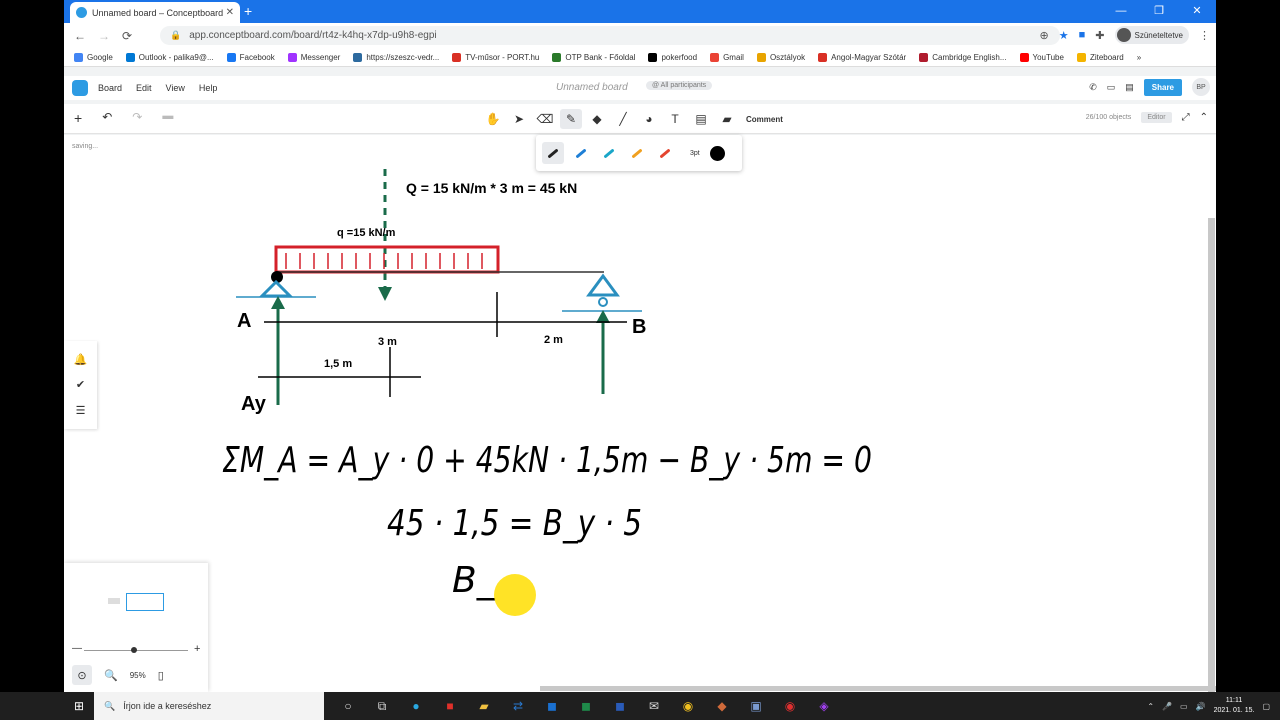 The width and height of the screenshot is (1280, 720). Describe the element at coordinates (790, 706) in the screenshot. I see `recorder-icon: ◉` at that location.